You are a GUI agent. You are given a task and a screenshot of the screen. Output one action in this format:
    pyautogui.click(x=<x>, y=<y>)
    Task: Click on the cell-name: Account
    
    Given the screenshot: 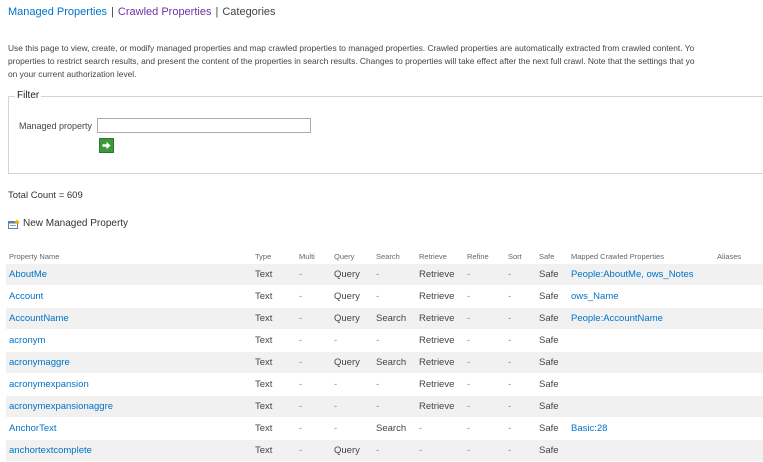 What is the action you would take?
    pyautogui.click(x=129, y=296)
    